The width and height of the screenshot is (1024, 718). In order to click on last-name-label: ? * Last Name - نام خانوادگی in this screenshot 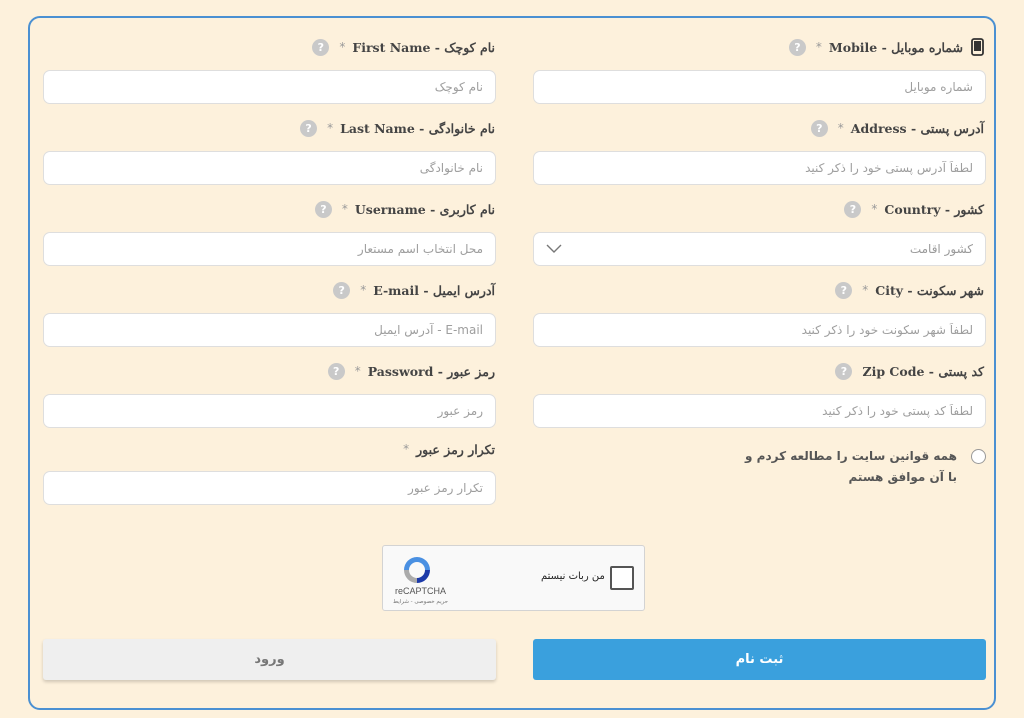, I will do `click(397, 128)`.